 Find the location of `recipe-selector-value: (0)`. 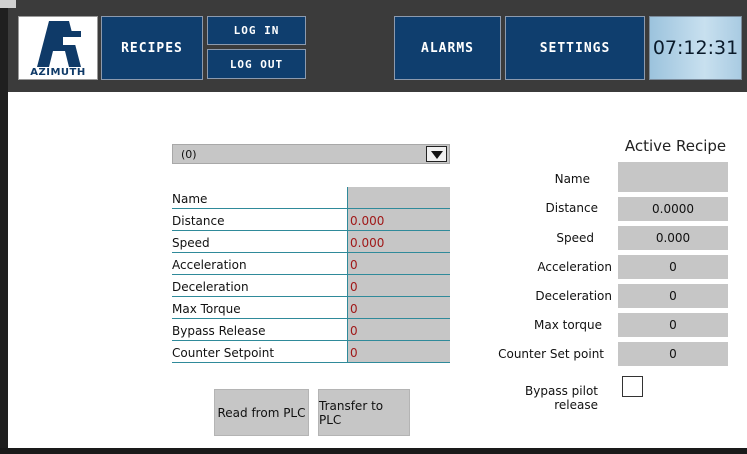

recipe-selector-value: (0) is located at coordinates (189, 154).